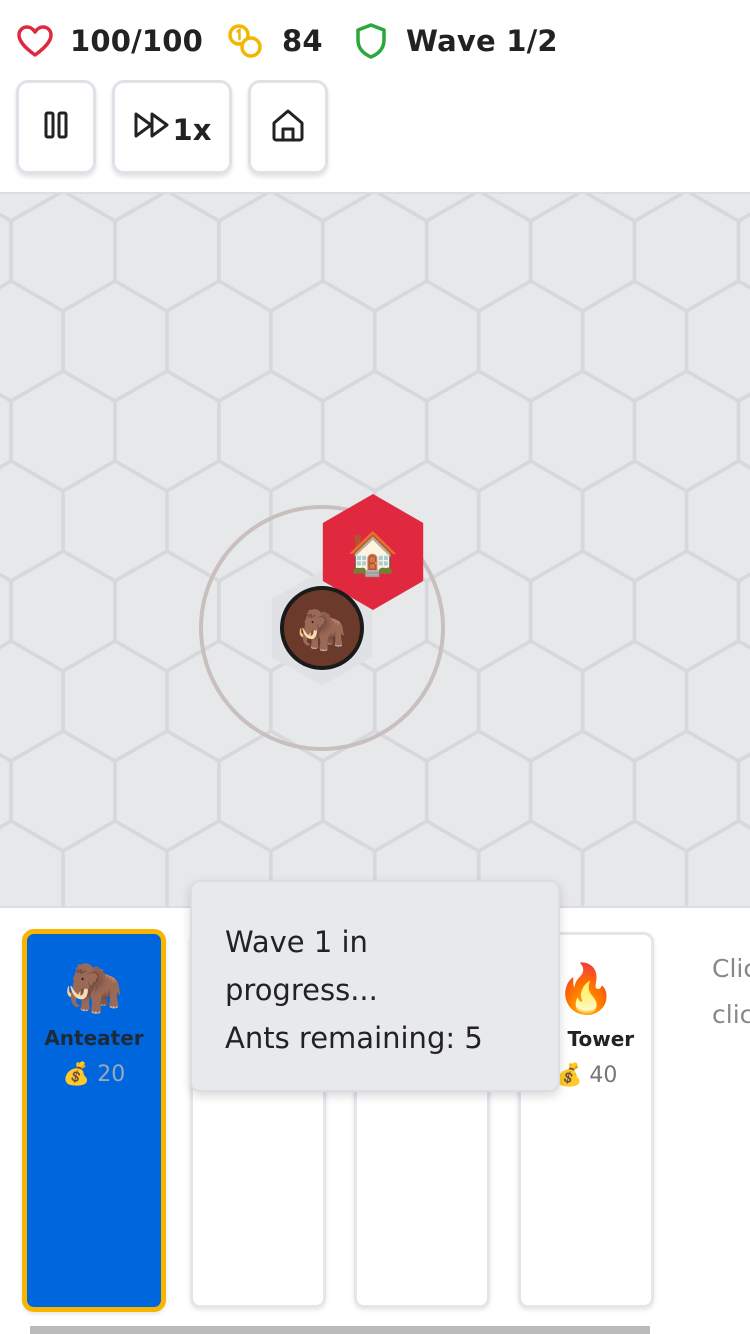 This screenshot has width=750, height=1334. Describe the element at coordinates (76, 1074) in the screenshot. I see `money-bag-icon: 💰` at that location.